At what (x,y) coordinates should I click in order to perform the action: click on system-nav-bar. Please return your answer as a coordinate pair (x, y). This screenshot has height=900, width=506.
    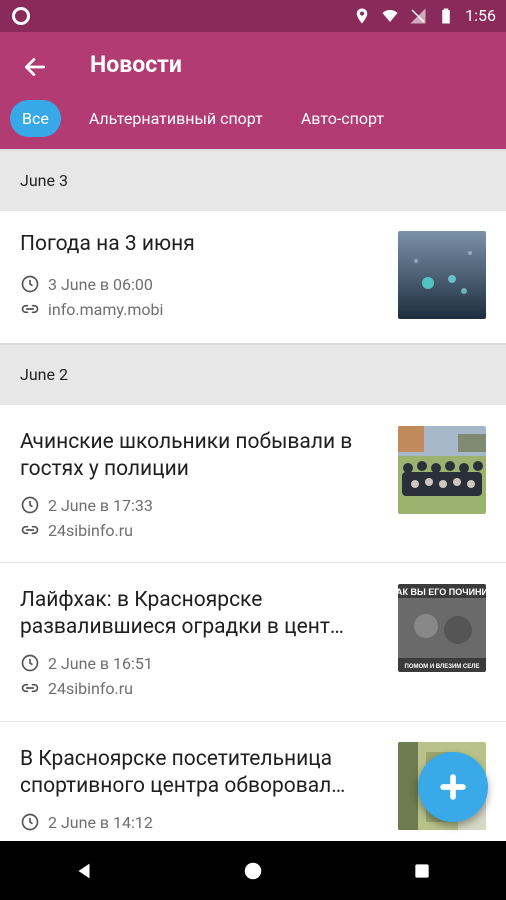
    Looking at the image, I should click on (253, 870).